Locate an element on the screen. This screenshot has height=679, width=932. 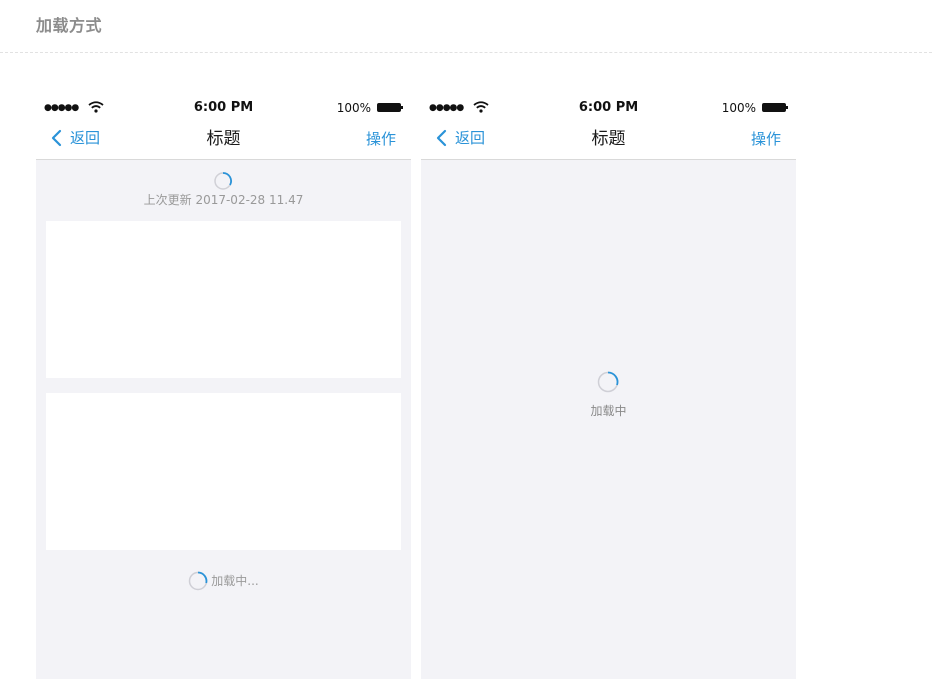
refresh-spinner-icon is located at coordinates (223, 181).